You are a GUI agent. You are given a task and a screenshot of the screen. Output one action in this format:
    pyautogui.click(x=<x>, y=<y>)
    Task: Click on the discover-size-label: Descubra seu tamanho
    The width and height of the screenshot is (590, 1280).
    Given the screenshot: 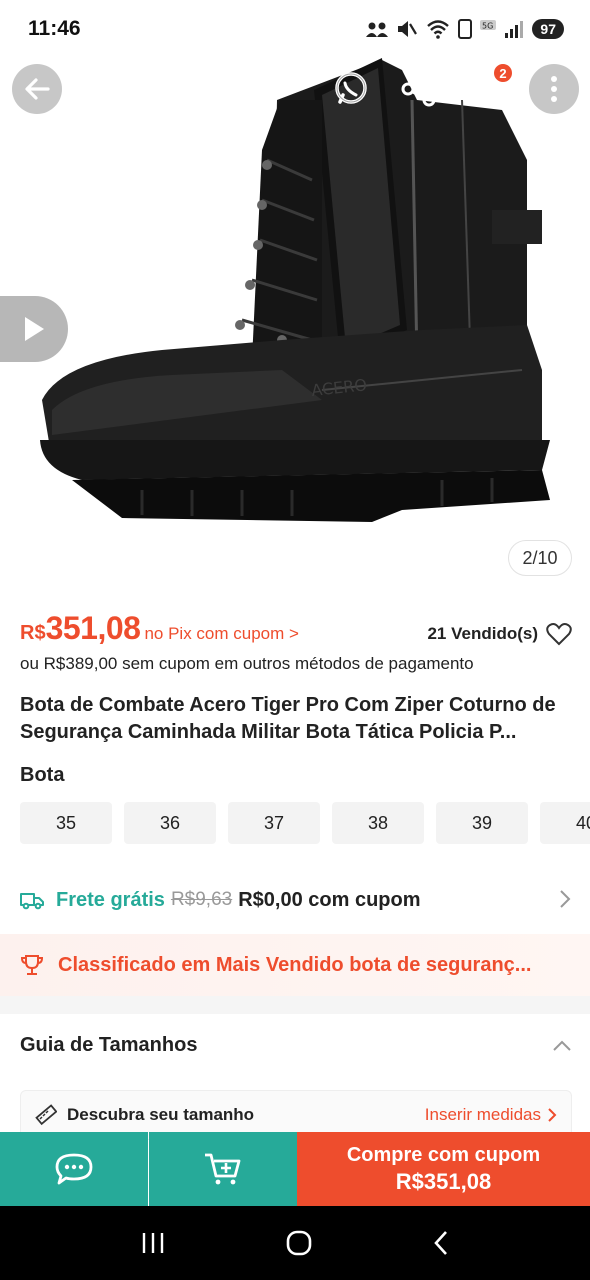 What is the action you would take?
    pyautogui.click(x=161, y=1114)
    